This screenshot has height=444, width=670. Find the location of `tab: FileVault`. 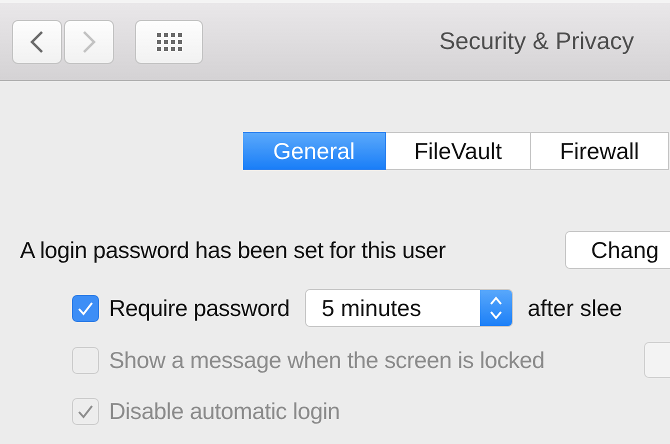

tab: FileVault is located at coordinates (458, 151).